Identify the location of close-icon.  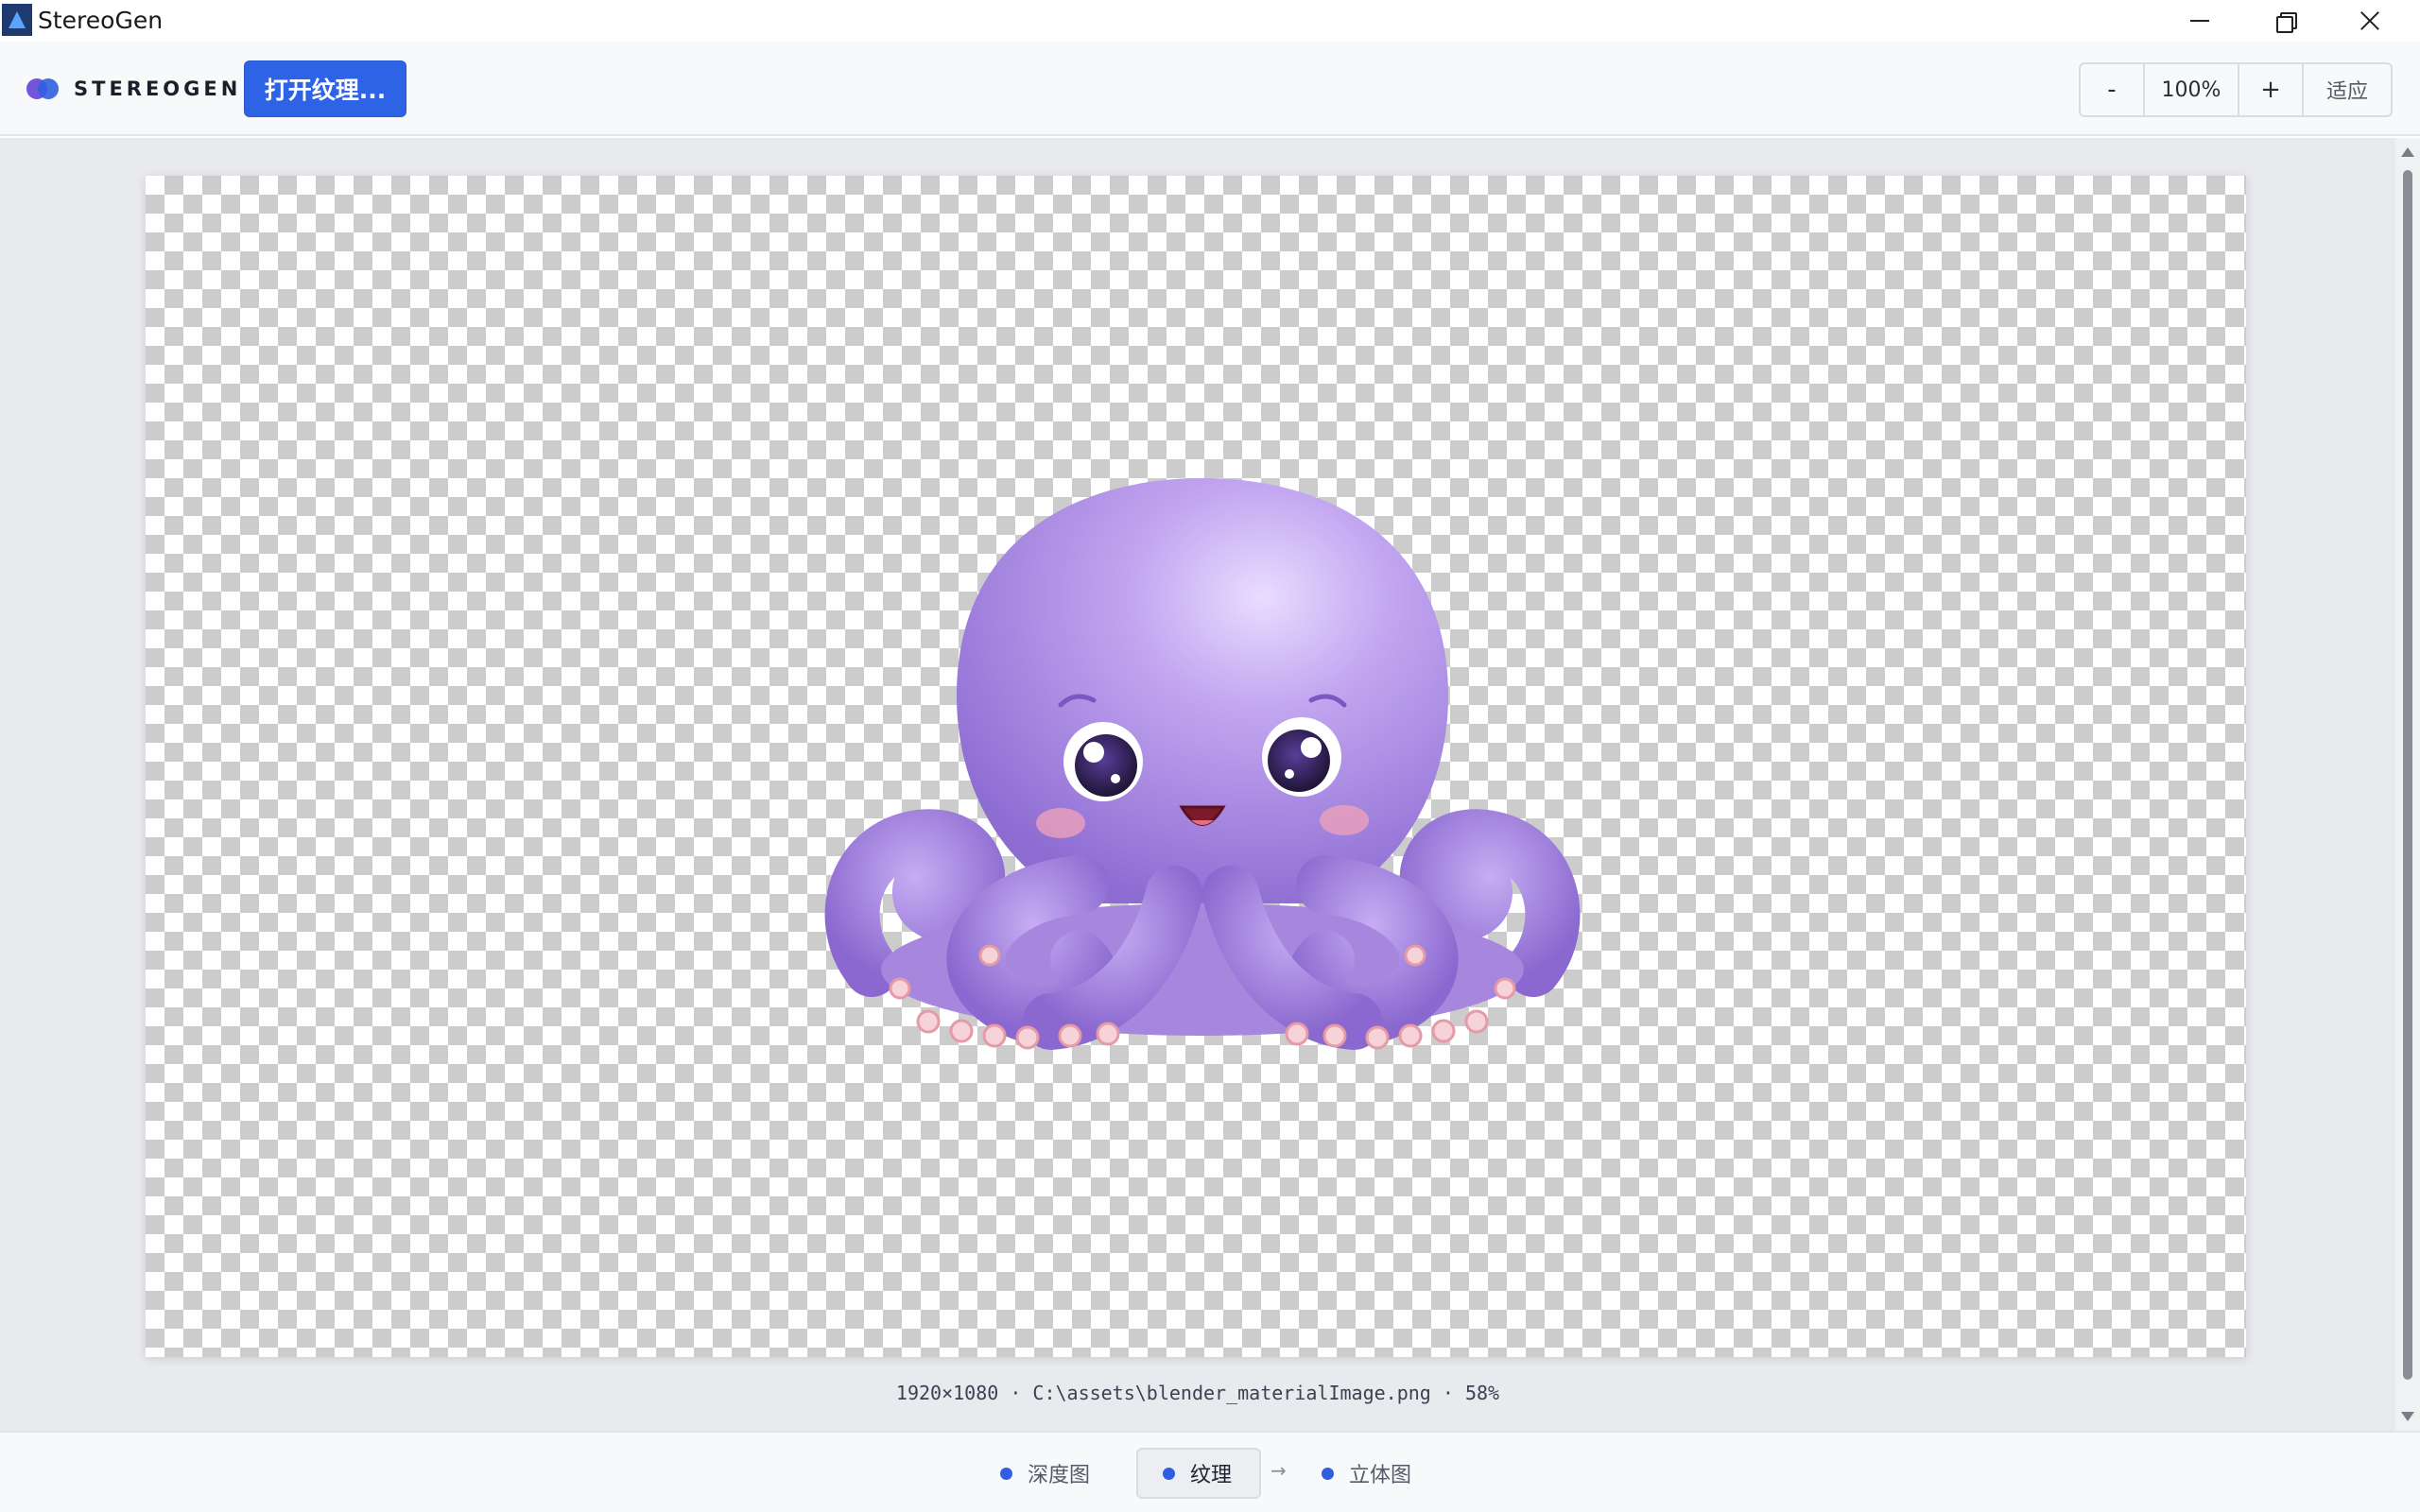
(2370, 20).